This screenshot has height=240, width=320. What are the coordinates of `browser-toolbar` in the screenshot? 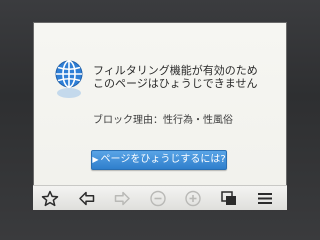 It's located at (160, 197).